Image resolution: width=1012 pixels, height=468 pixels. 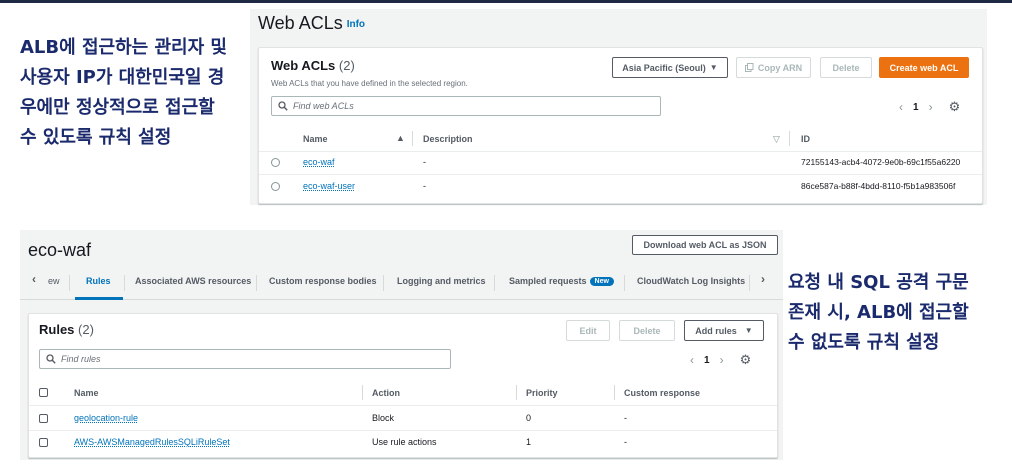 What do you see at coordinates (529, 418) in the screenshot?
I see `rule-priority: 0` at bounding box center [529, 418].